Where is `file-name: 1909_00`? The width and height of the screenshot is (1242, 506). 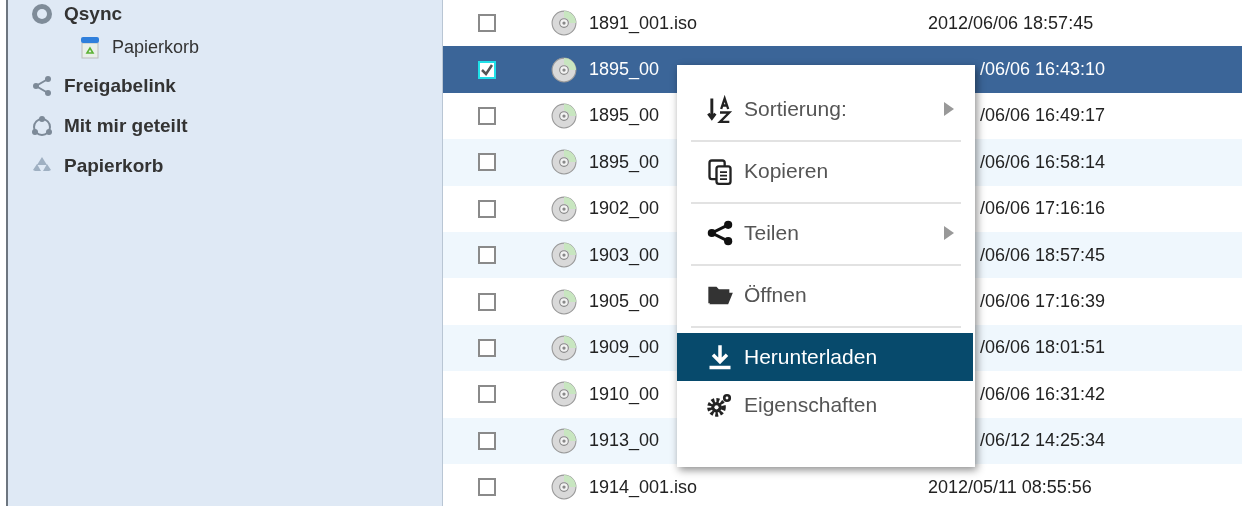
file-name: 1909_00 is located at coordinates (624, 348).